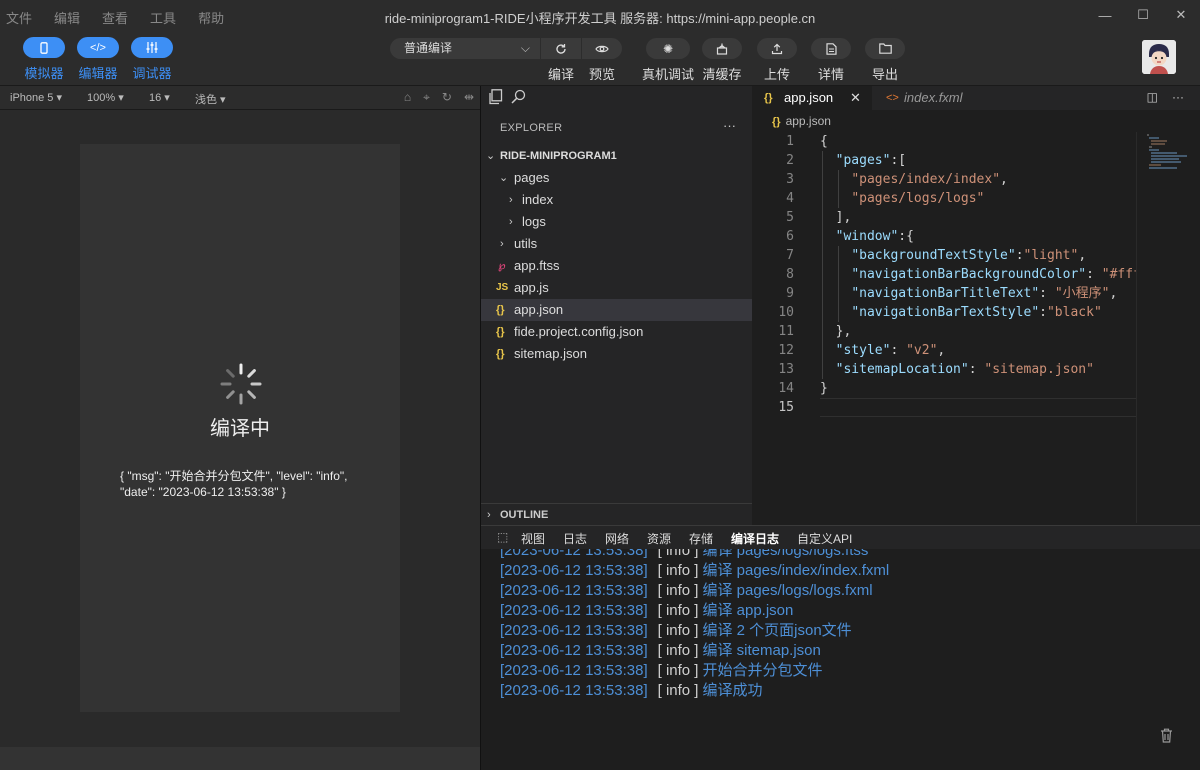 The image size is (1200, 770). I want to click on tree-item-pages: ⌄ pages, so click(616, 178).